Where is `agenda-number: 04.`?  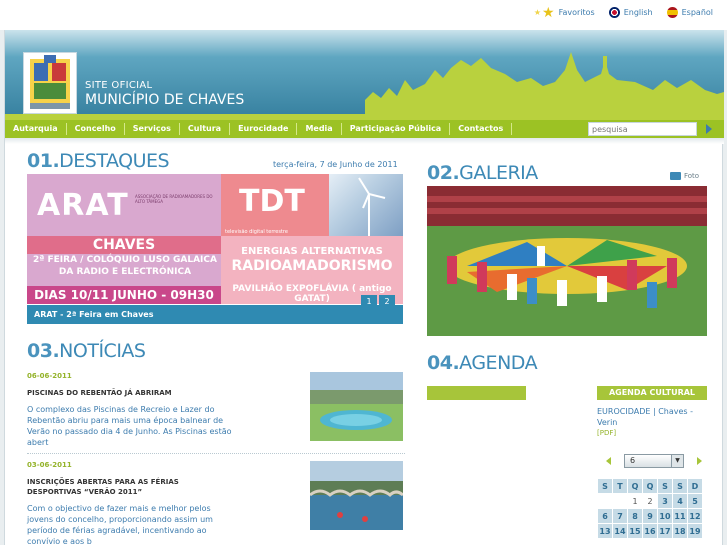
agenda-number: 04. is located at coordinates (443, 363).